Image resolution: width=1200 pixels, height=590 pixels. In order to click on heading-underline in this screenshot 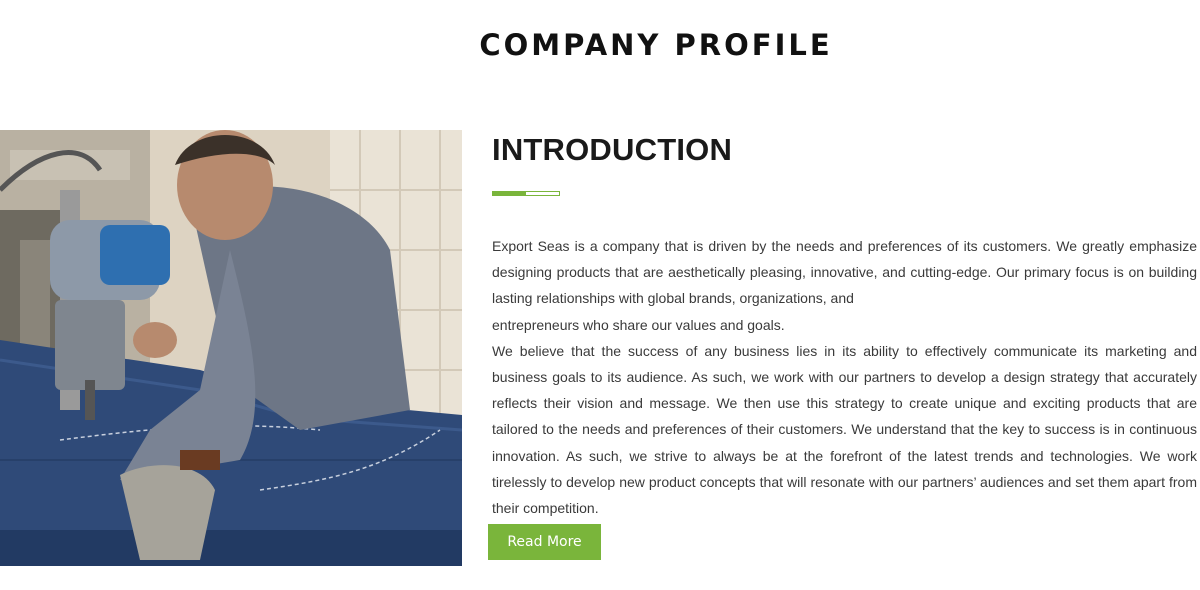, I will do `click(526, 193)`.